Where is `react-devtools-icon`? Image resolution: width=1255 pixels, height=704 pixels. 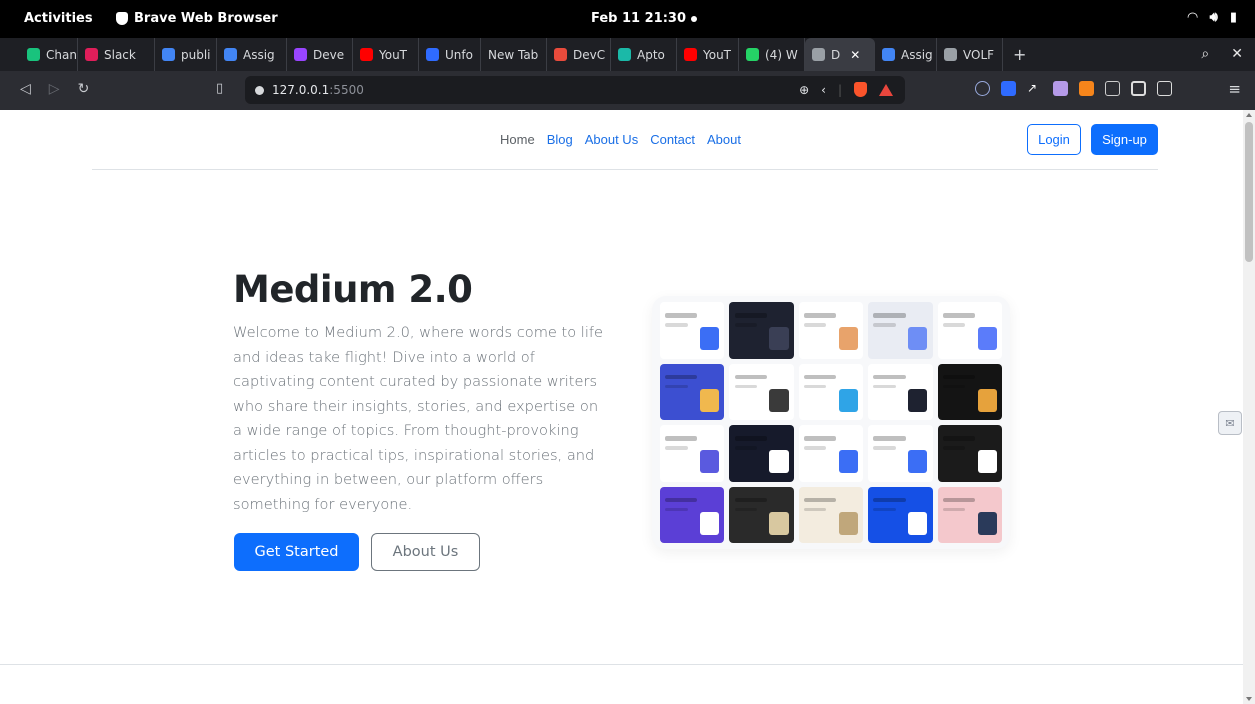 react-devtools-icon is located at coordinates (982, 88).